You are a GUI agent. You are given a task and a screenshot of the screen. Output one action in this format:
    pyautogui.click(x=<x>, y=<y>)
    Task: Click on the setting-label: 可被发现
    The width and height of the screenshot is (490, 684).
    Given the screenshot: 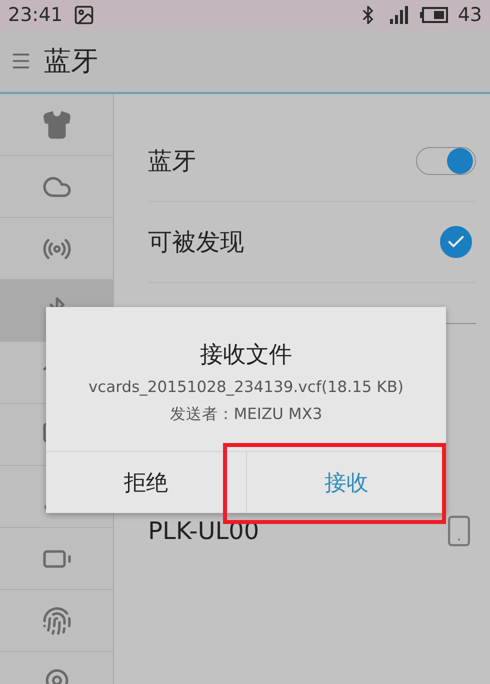 What is the action you would take?
    pyautogui.click(x=196, y=242)
    